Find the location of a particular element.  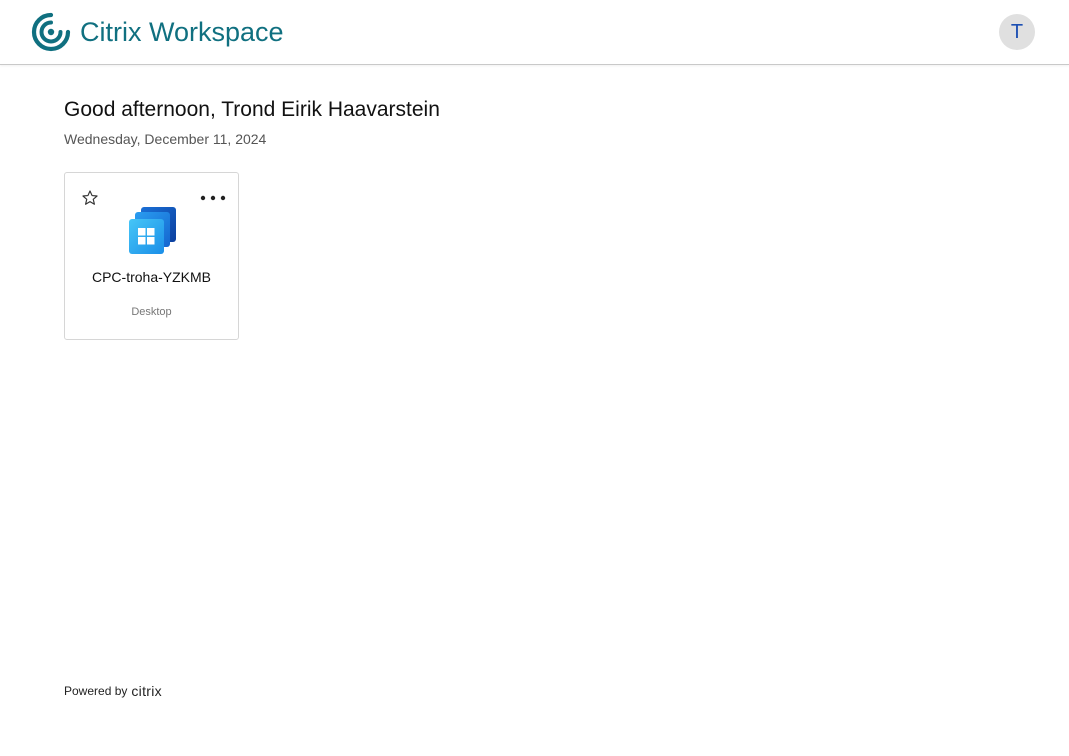

brand-name: Citrix Workspace is located at coordinates (182, 31).